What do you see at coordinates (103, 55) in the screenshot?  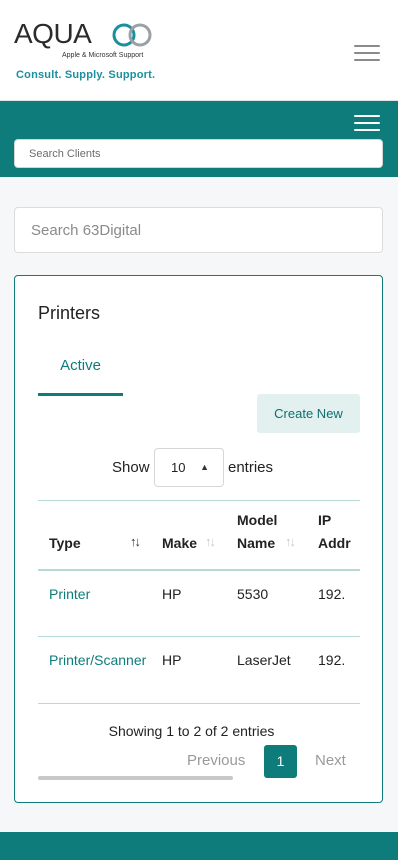 I see `logo-subtitle: Apple & Microsoft Support` at bounding box center [103, 55].